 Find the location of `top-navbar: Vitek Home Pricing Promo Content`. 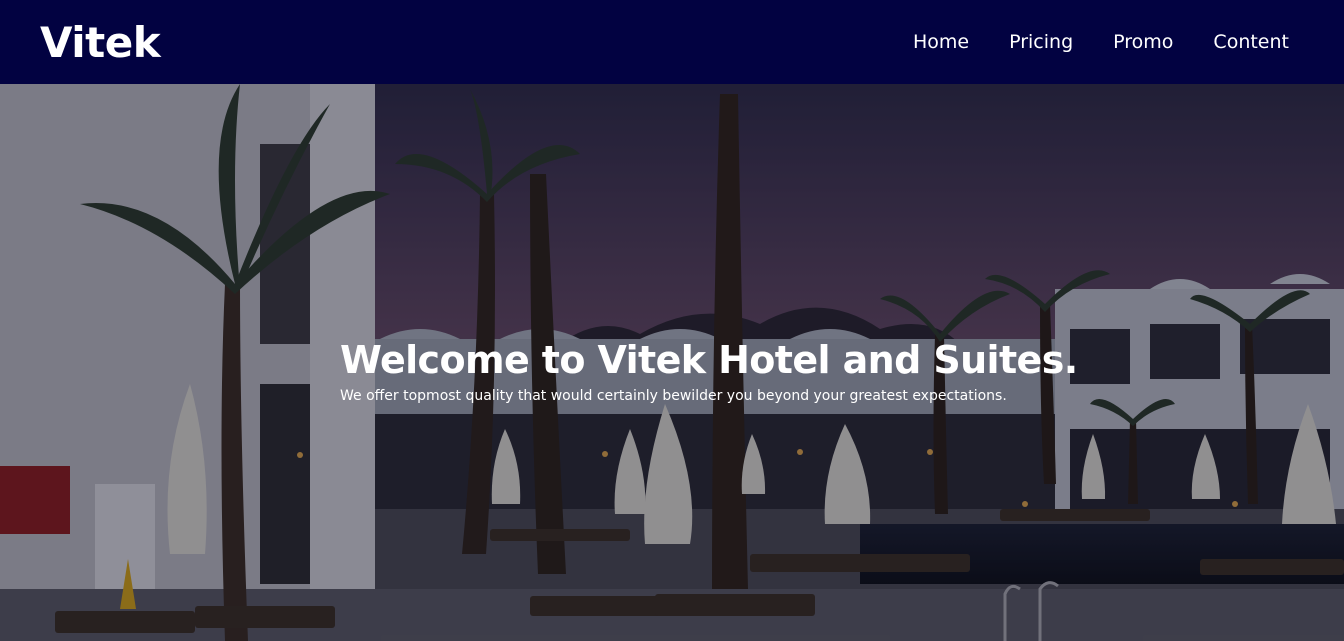

top-navbar: Vitek Home Pricing Promo Content is located at coordinates (672, 42).